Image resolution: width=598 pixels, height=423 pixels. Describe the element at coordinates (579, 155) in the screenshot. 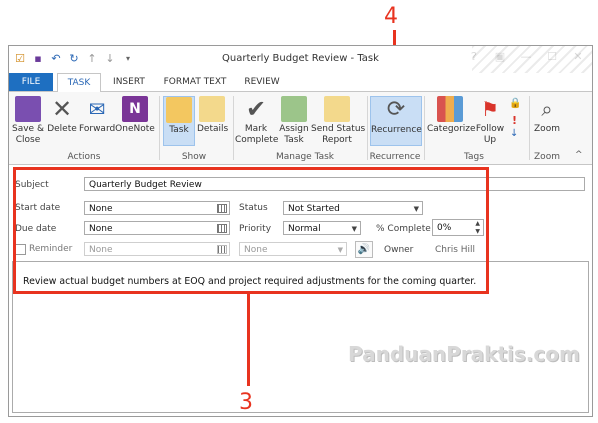

I see `collapse-ribbon-icon: ^` at that location.